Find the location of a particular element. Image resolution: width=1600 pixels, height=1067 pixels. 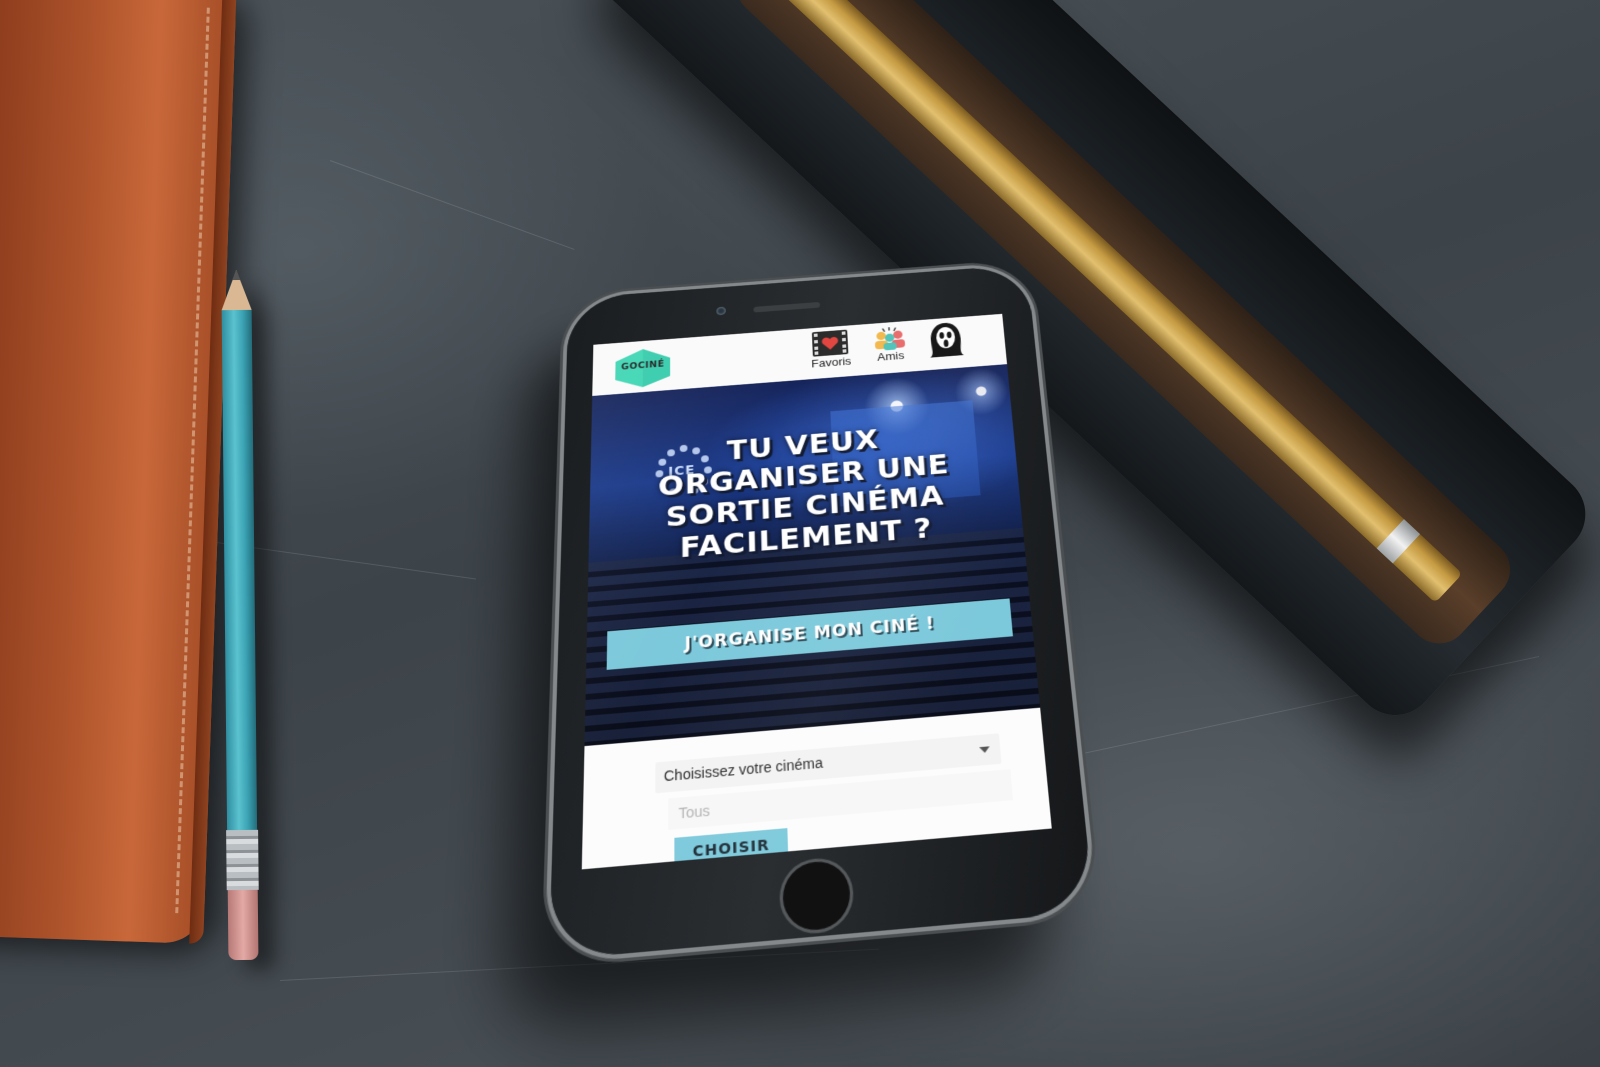

earpiece-speaker is located at coordinates (787, 307).